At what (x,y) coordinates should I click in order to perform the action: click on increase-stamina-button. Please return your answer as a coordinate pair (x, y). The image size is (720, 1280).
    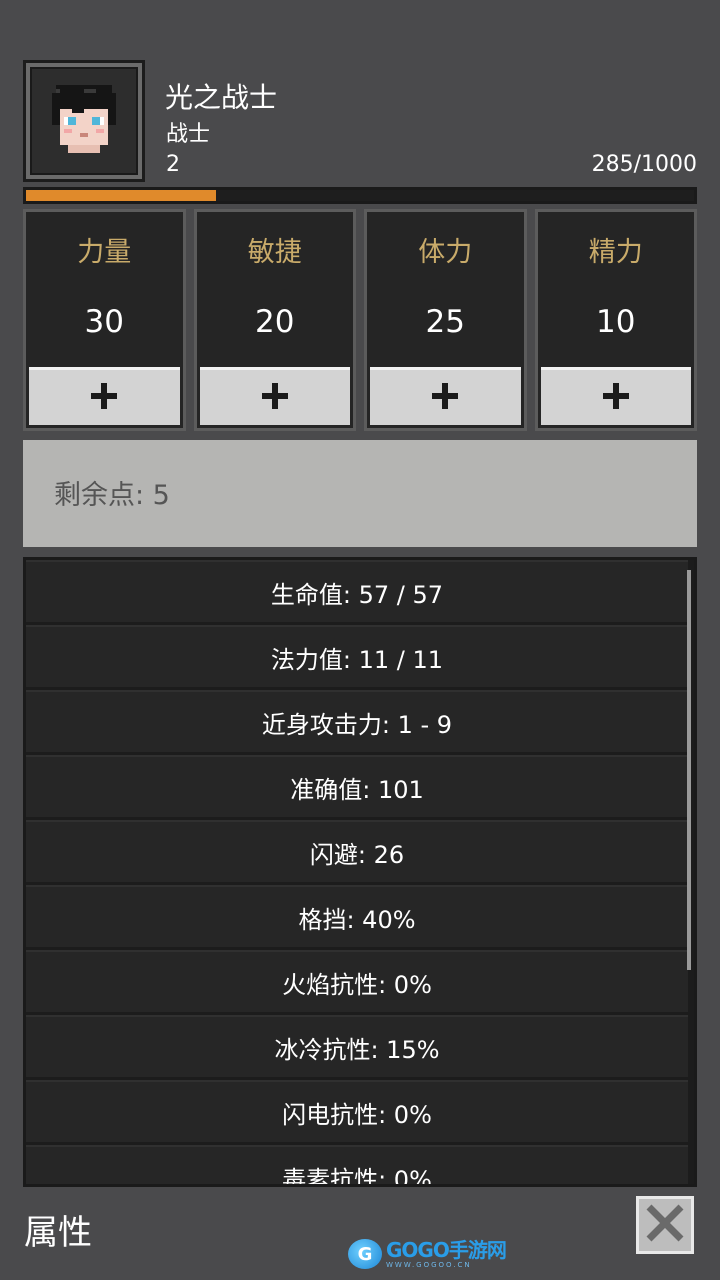
    Looking at the image, I should click on (445, 396).